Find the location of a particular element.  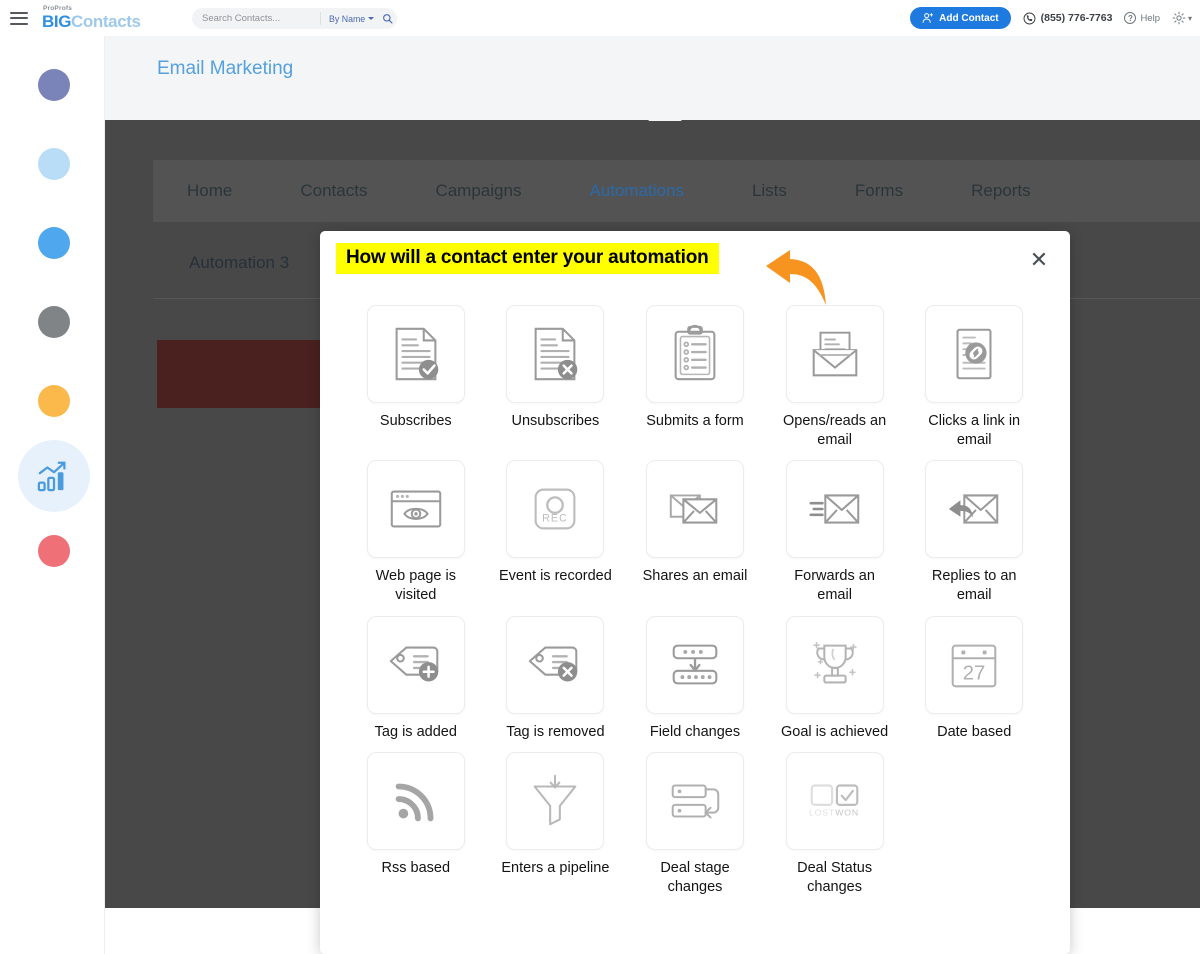

trigger-tile-date-based: 27 Date based is located at coordinates (974, 678).